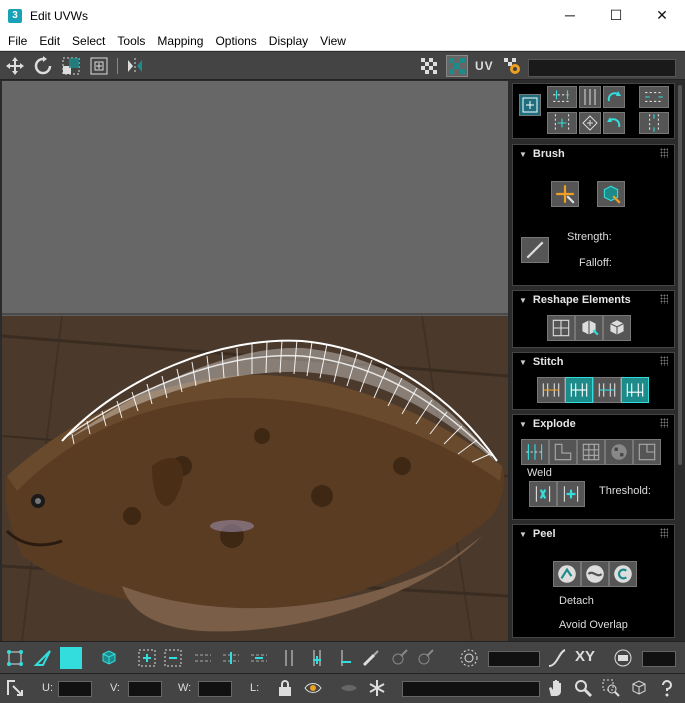  What do you see at coordinates (555, 688) in the screenshot?
I see `pan-hand-icon` at bounding box center [555, 688].